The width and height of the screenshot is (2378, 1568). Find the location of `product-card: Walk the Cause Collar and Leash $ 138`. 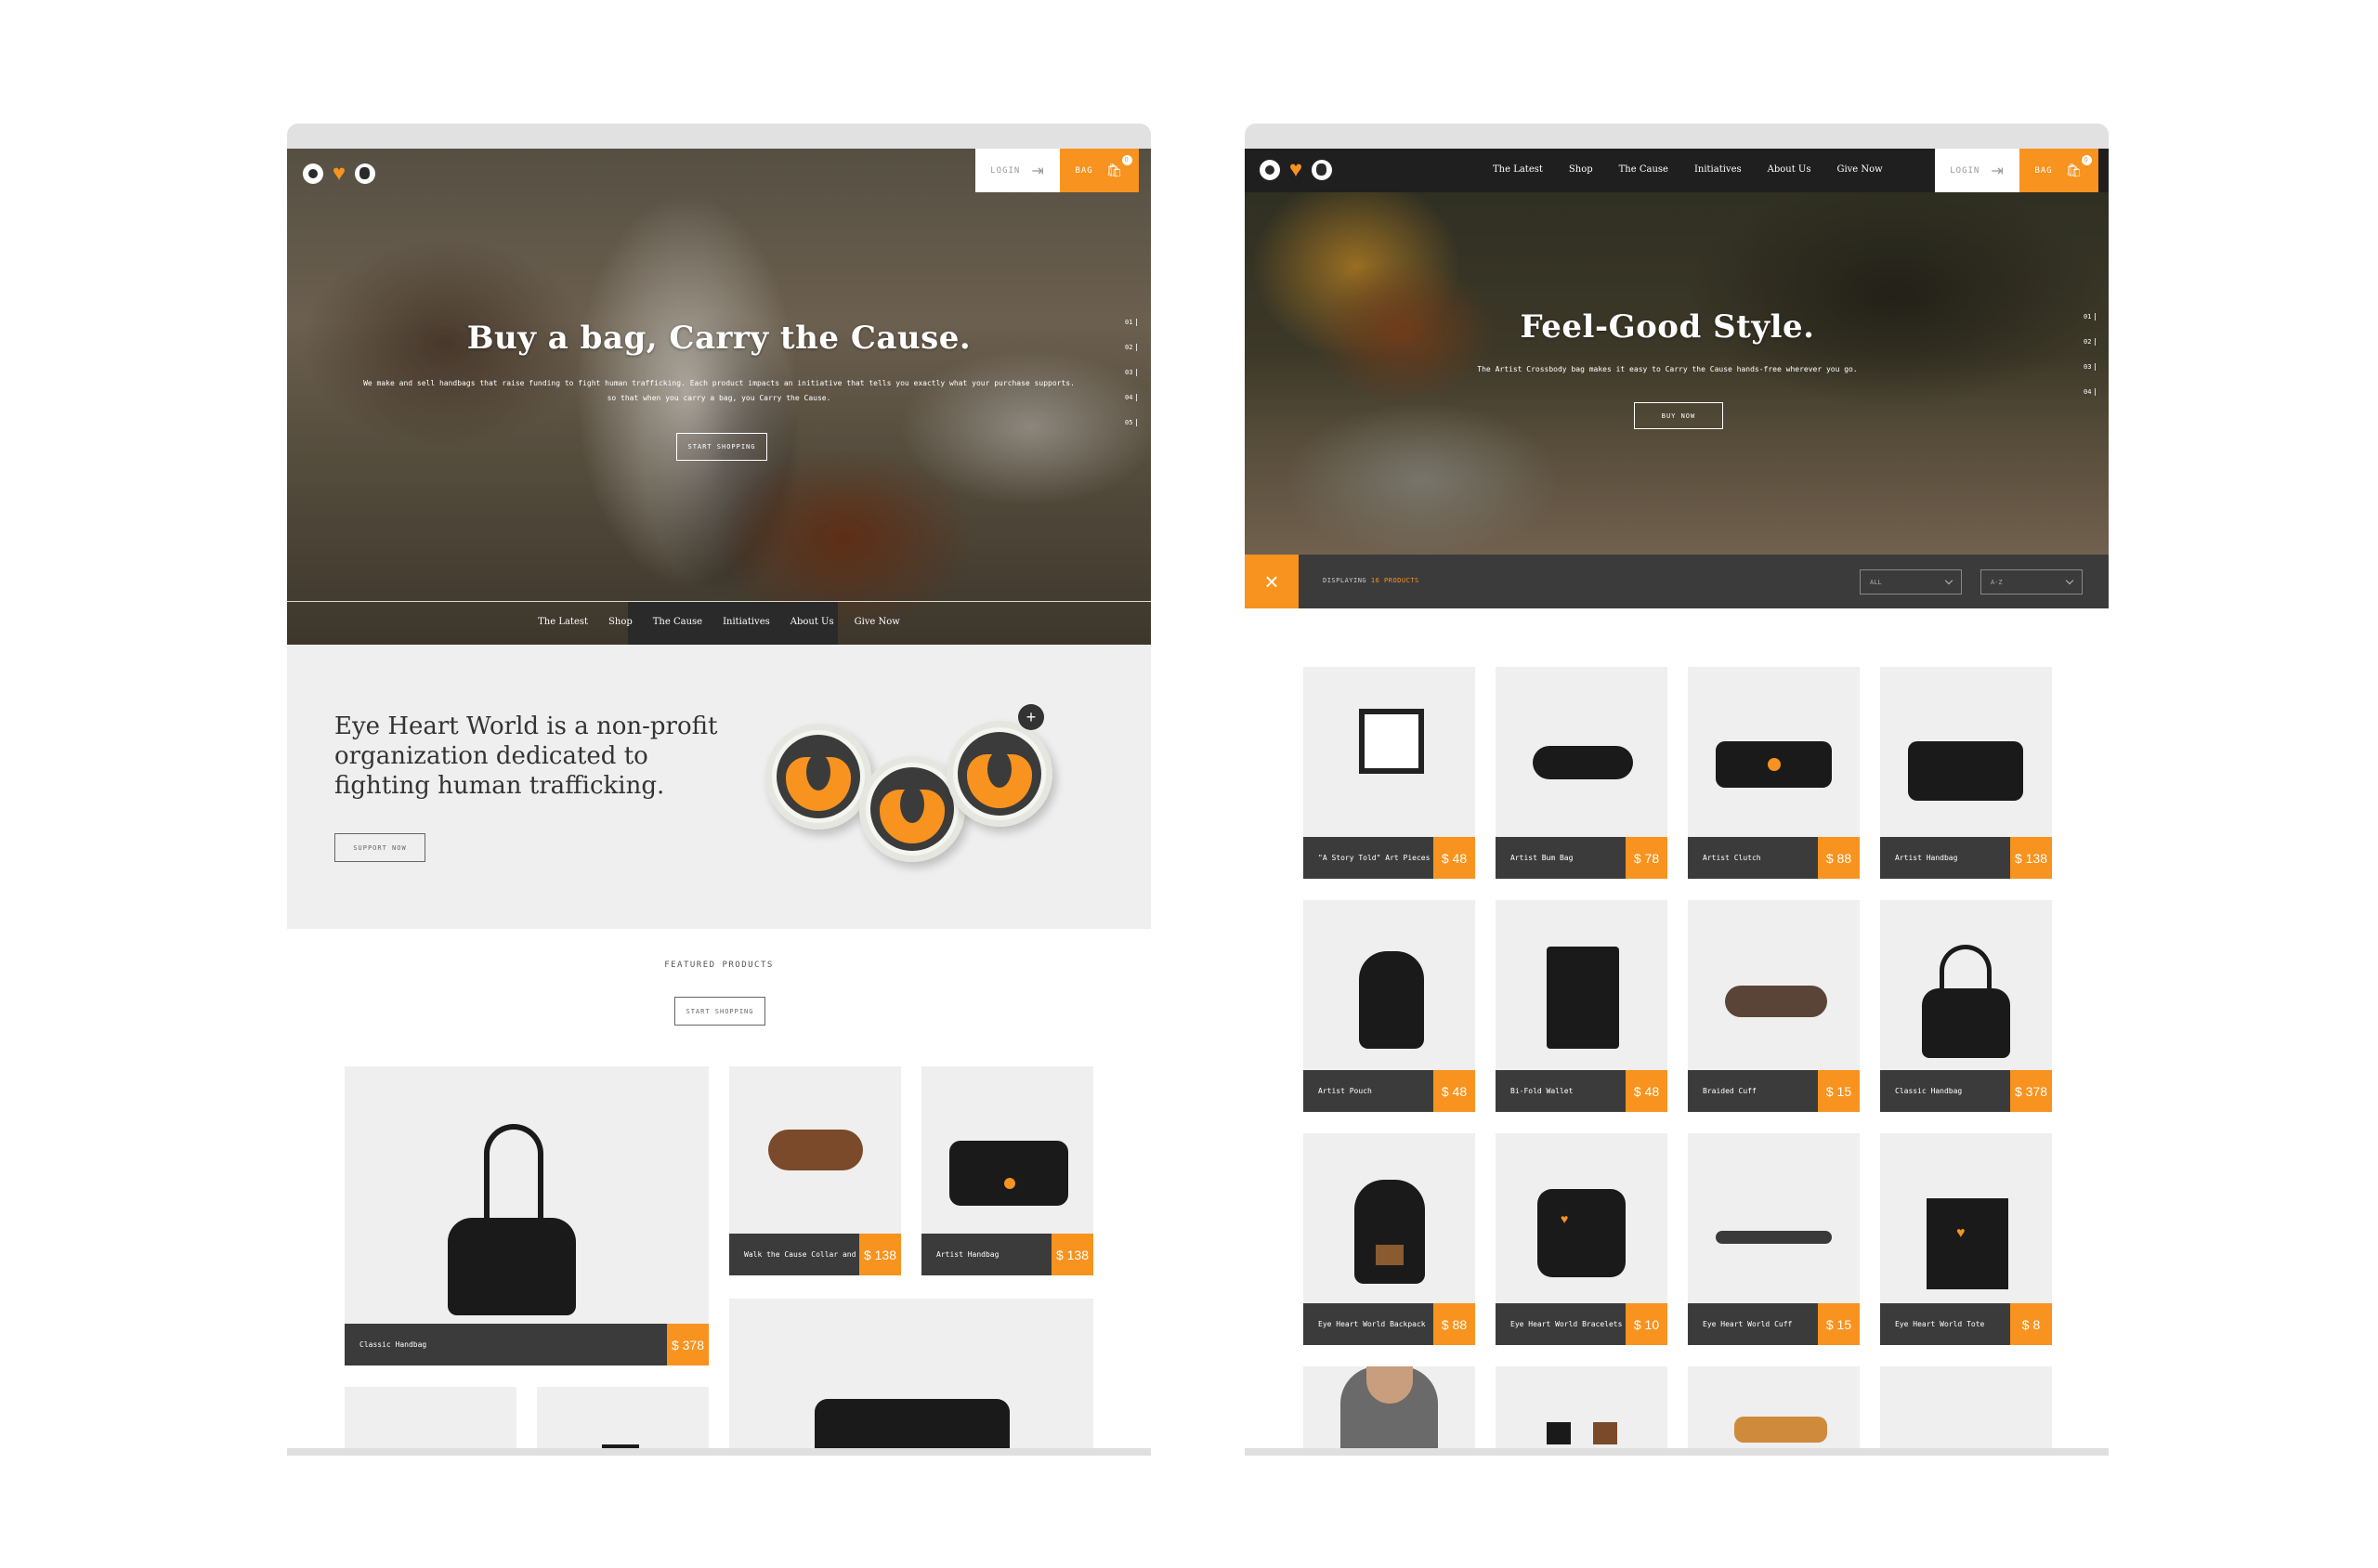

product-card: Walk the Cause Collar and Leash $ 138 is located at coordinates (815, 1170).